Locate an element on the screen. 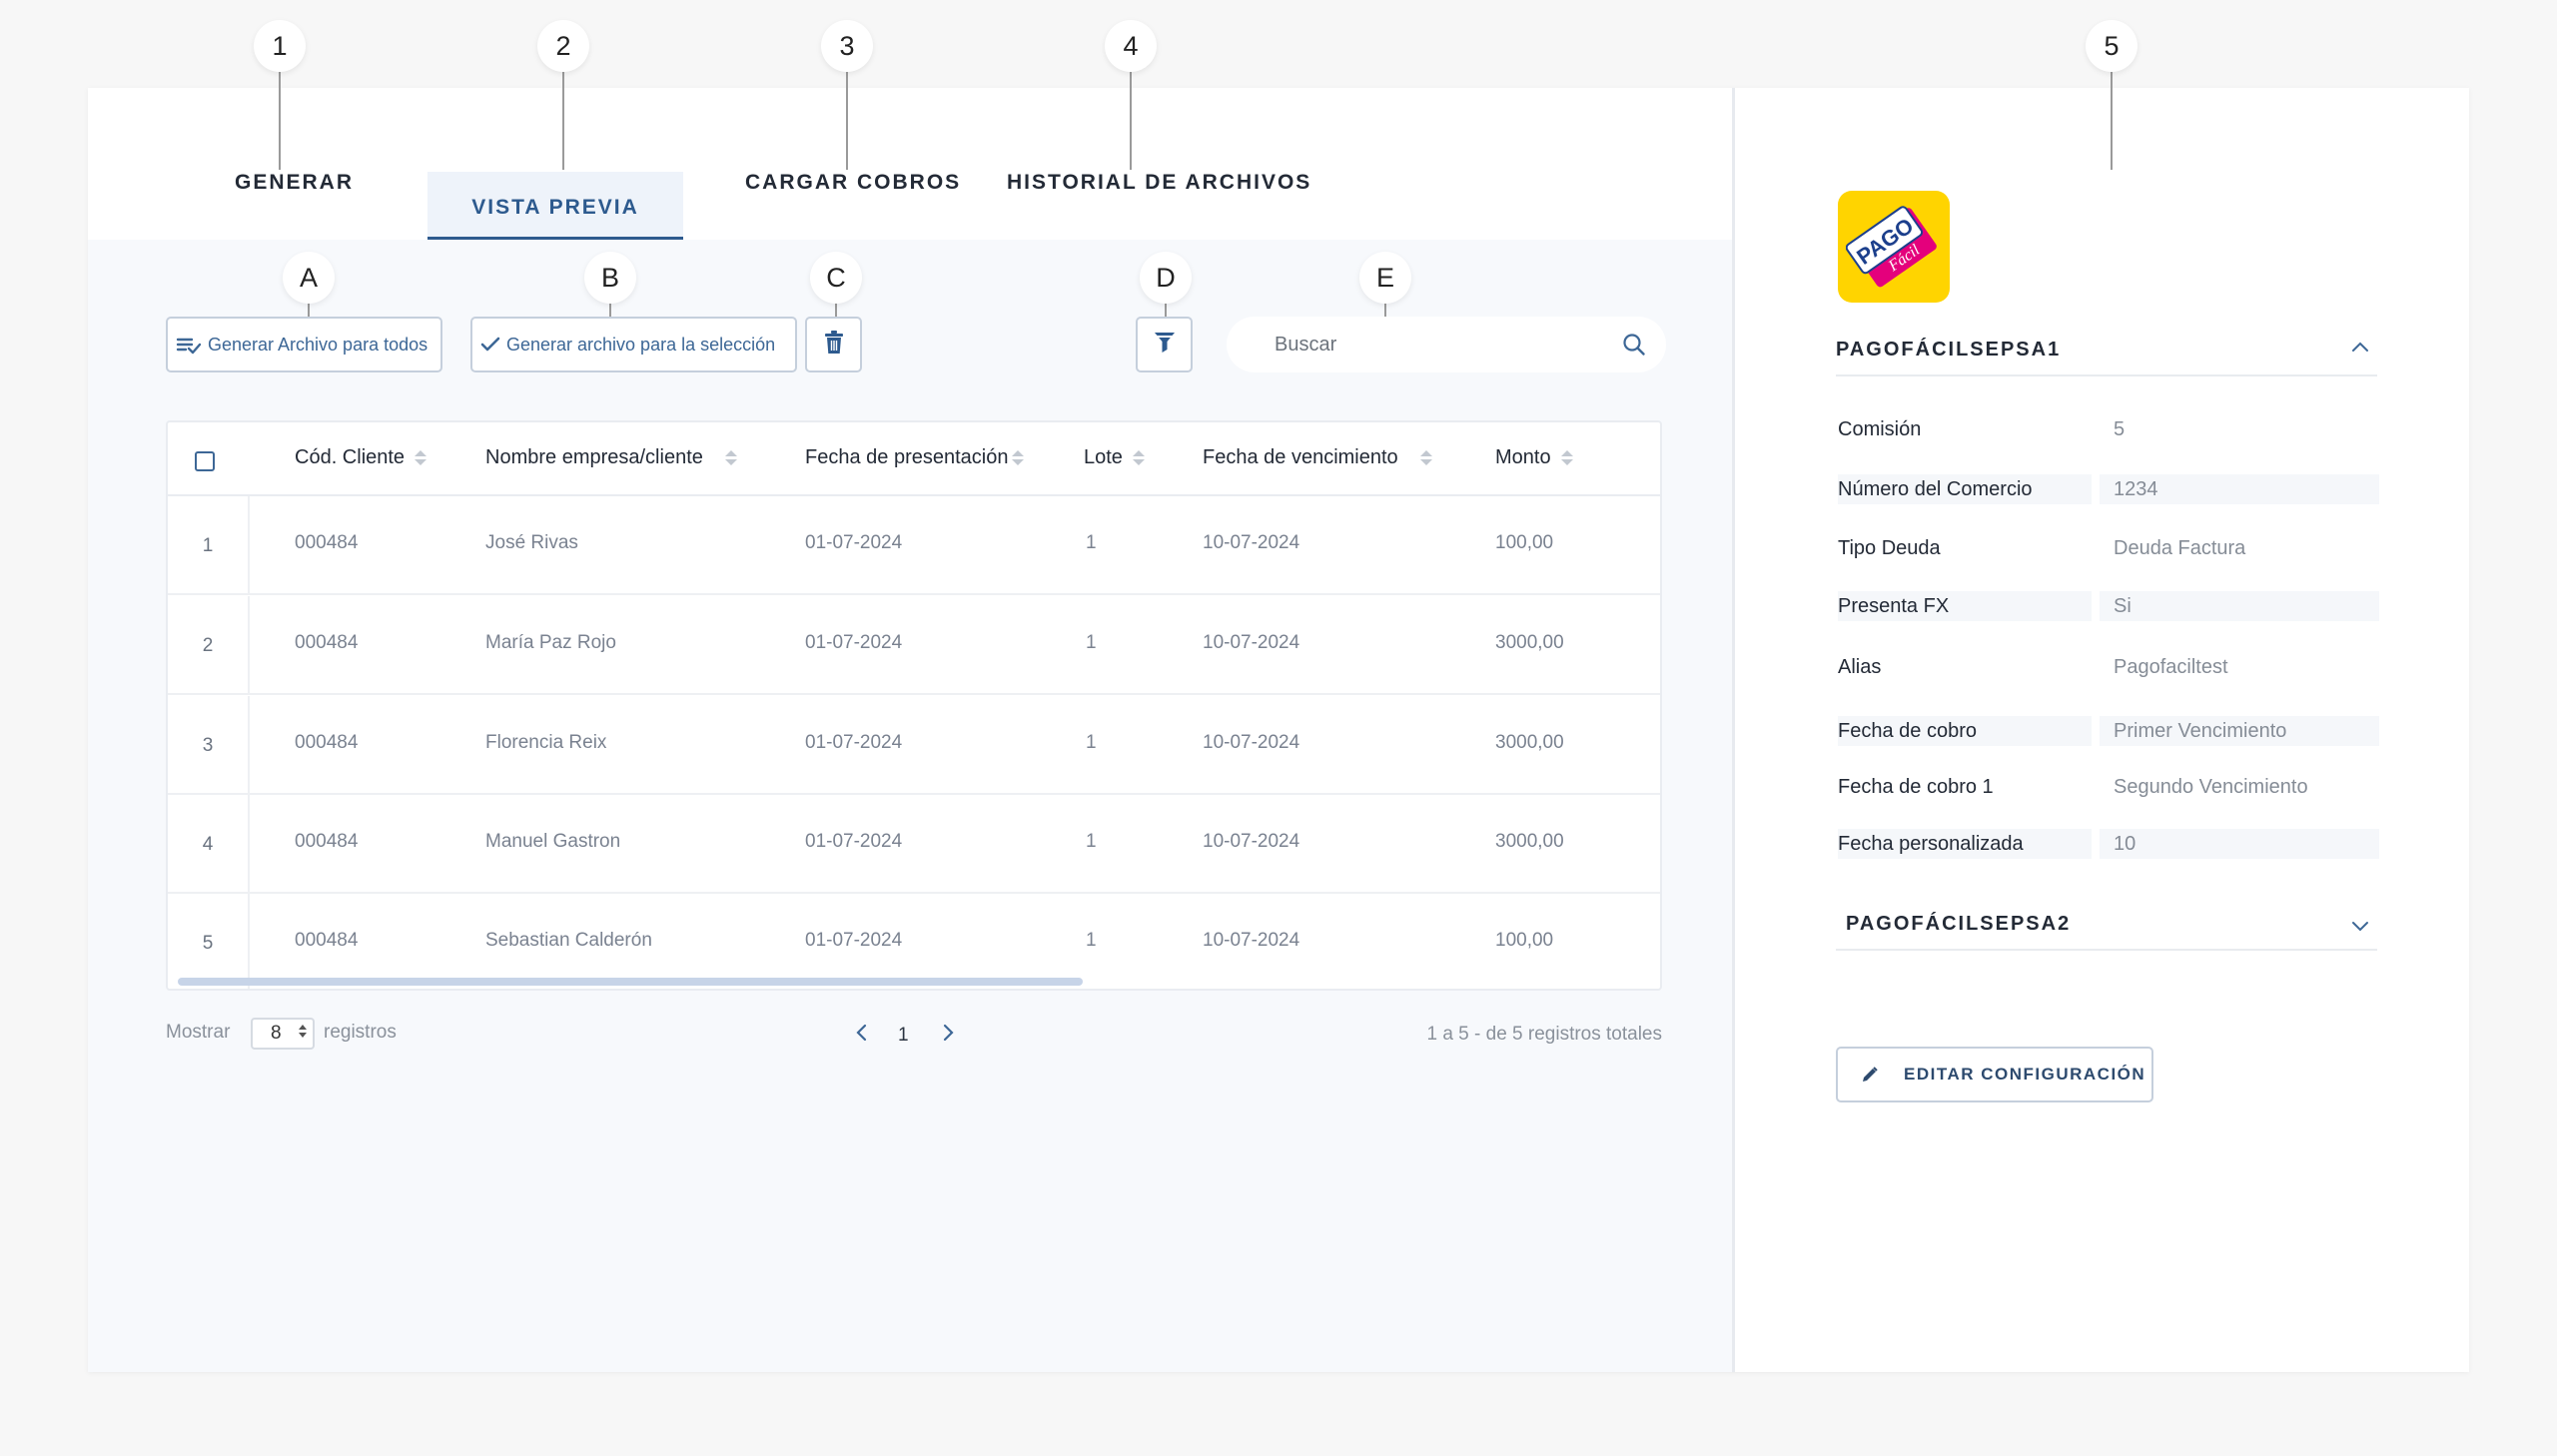 Image resolution: width=2557 pixels, height=1456 pixels. check-icon is located at coordinates (490, 345).